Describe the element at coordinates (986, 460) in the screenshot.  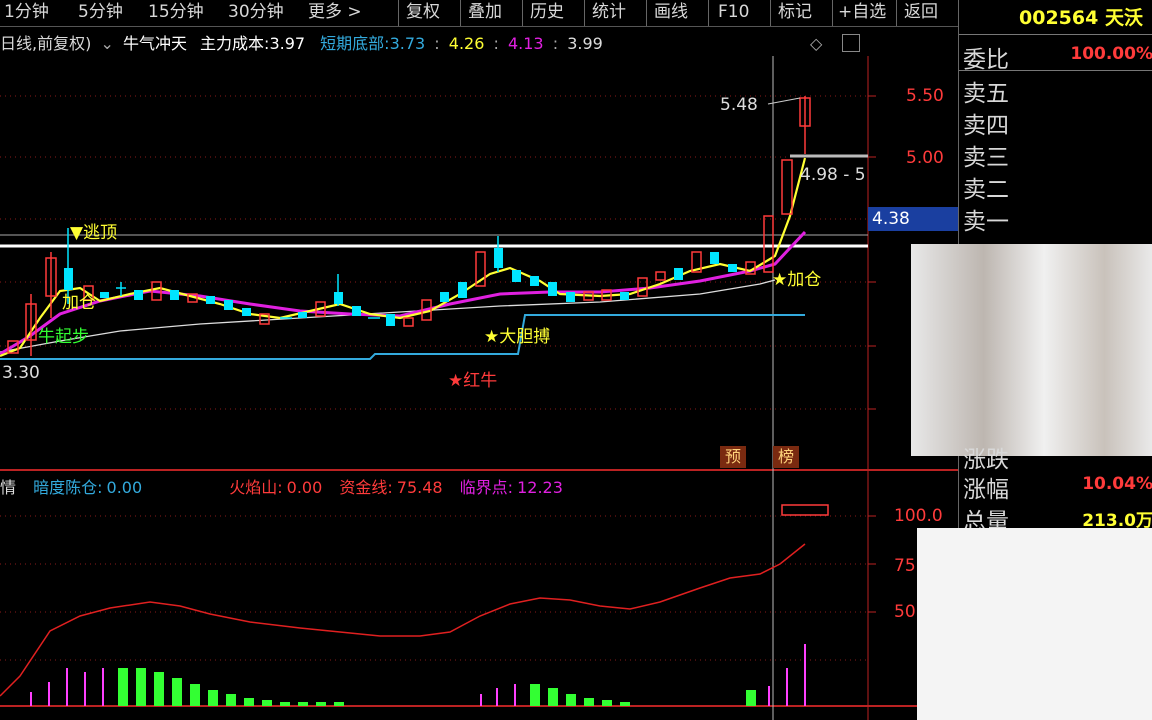
I see `up-down-label: 涨跌` at that location.